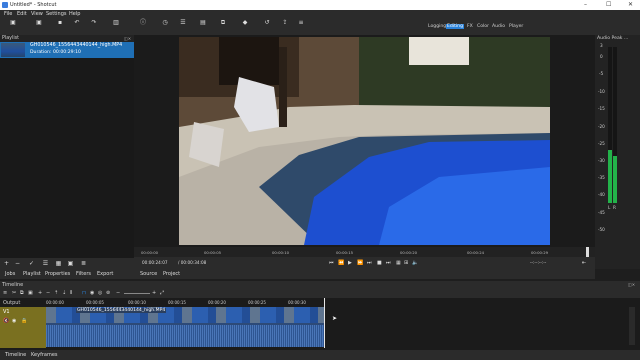 The image size is (640, 360). Describe the element at coordinates (538, 262) in the screenshot. I see `in-out-timecode: --:--:--:--` at that location.